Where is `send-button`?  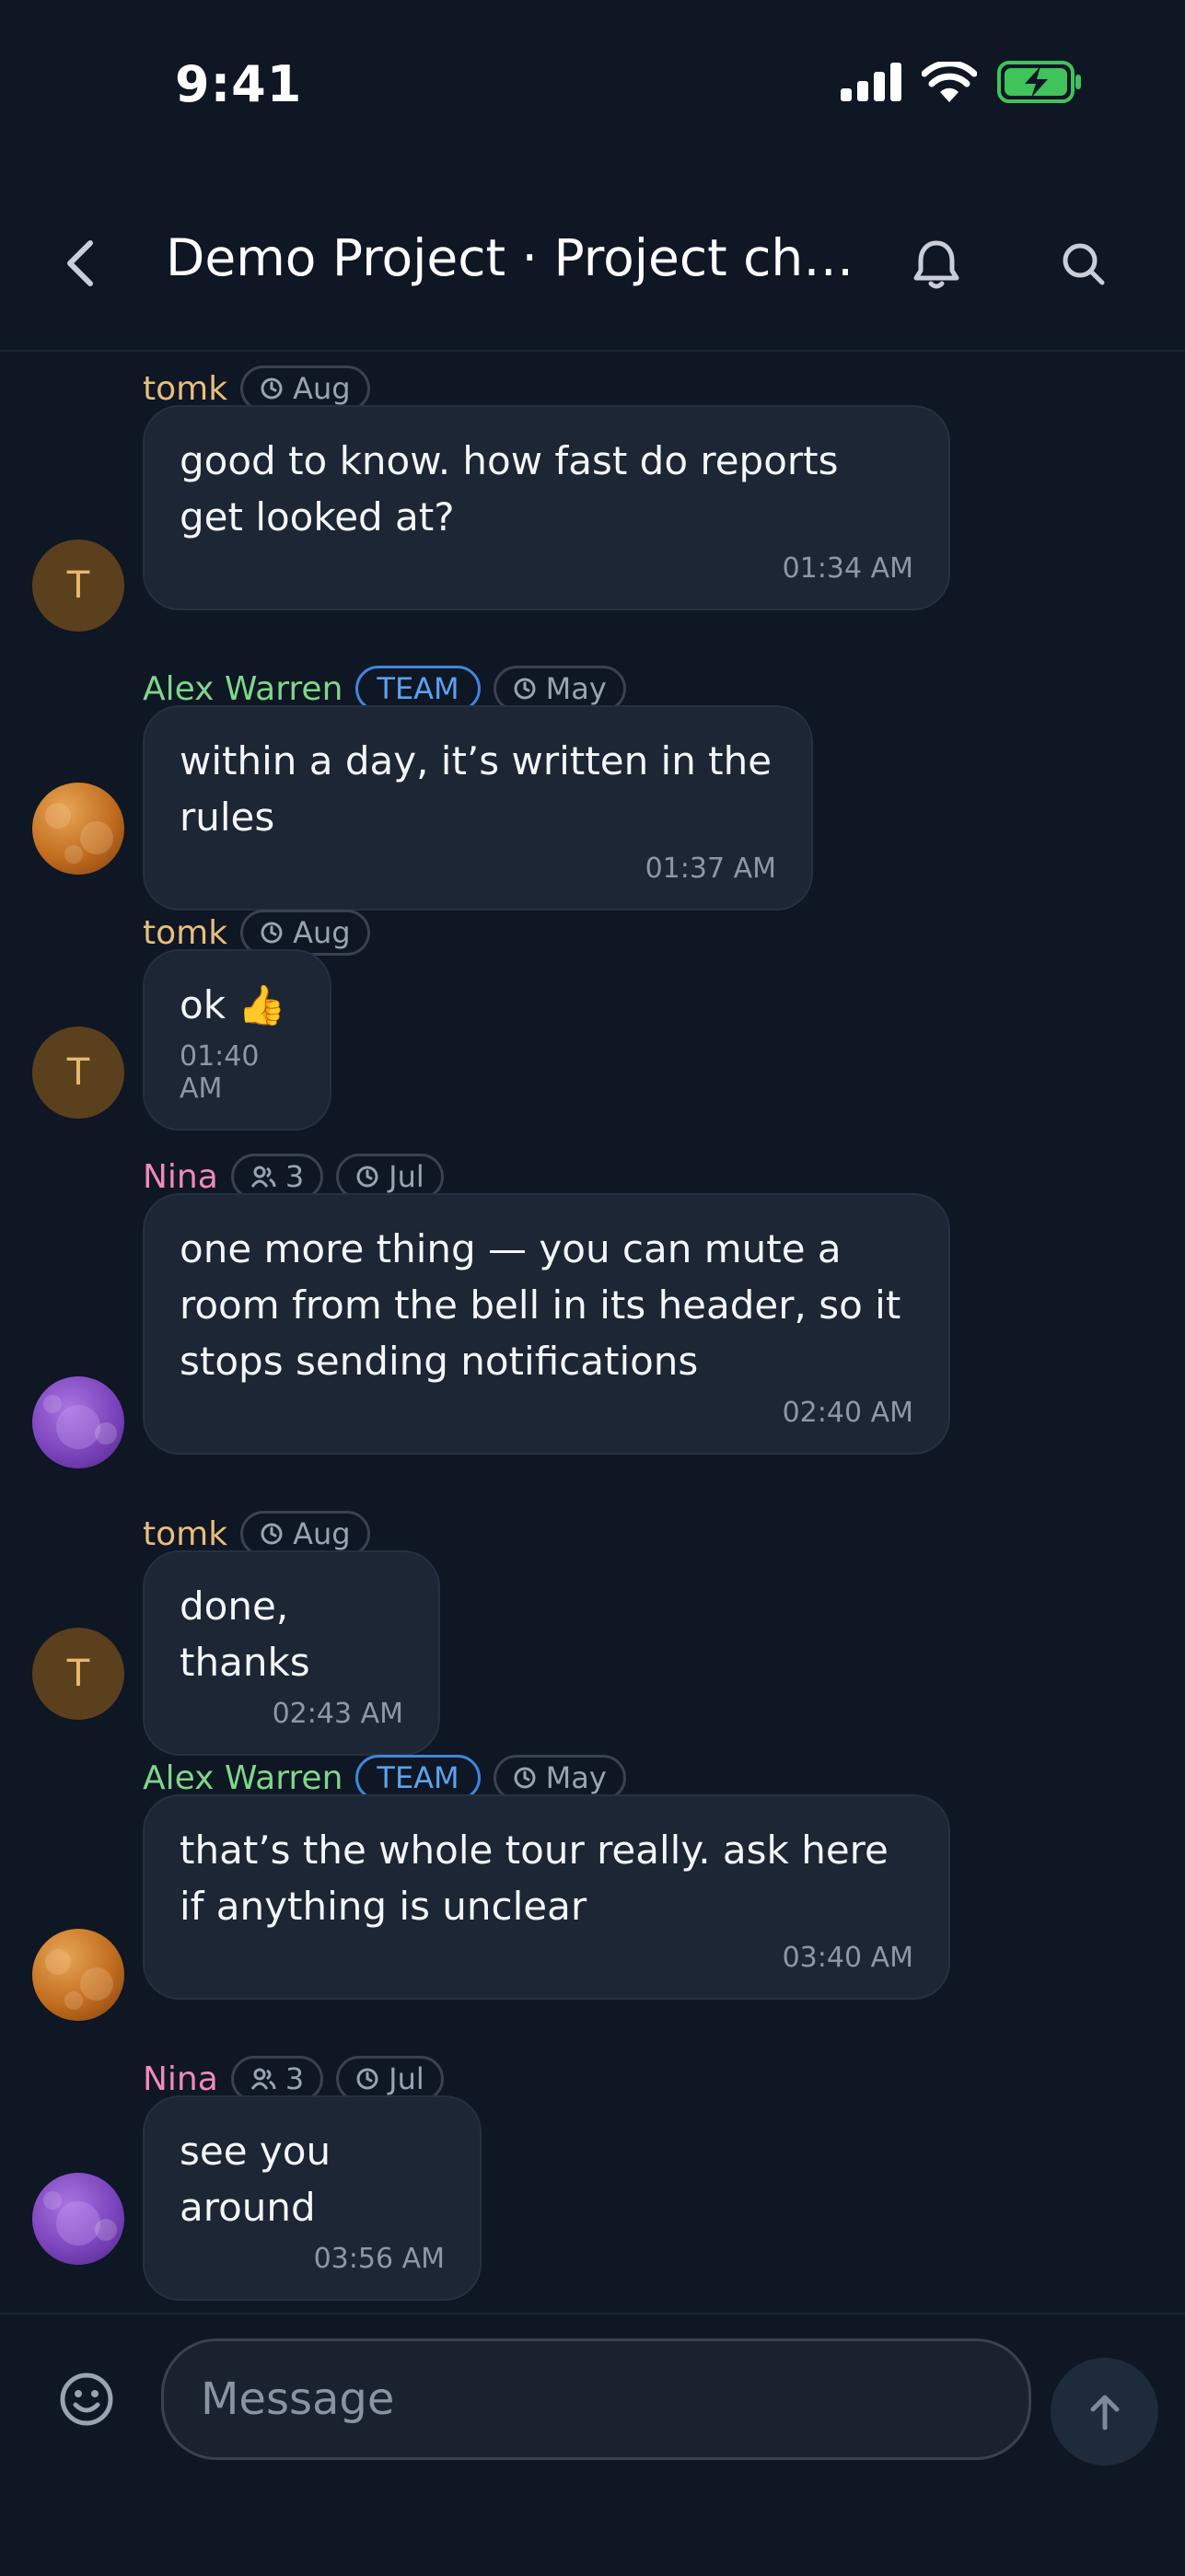 send-button is located at coordinates (1104, 2412).